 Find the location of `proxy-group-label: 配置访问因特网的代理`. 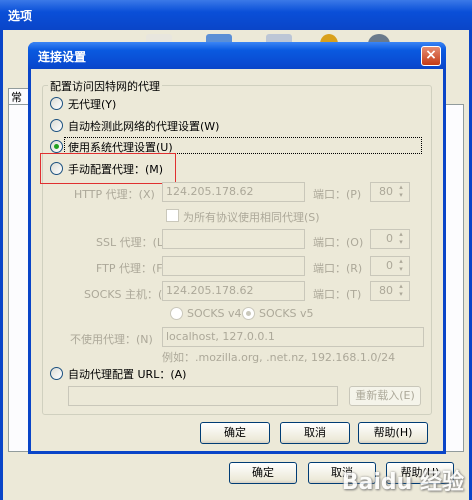

proxy-group-label: 配置访问因特网的代理 is located at coordinates (105, 86).